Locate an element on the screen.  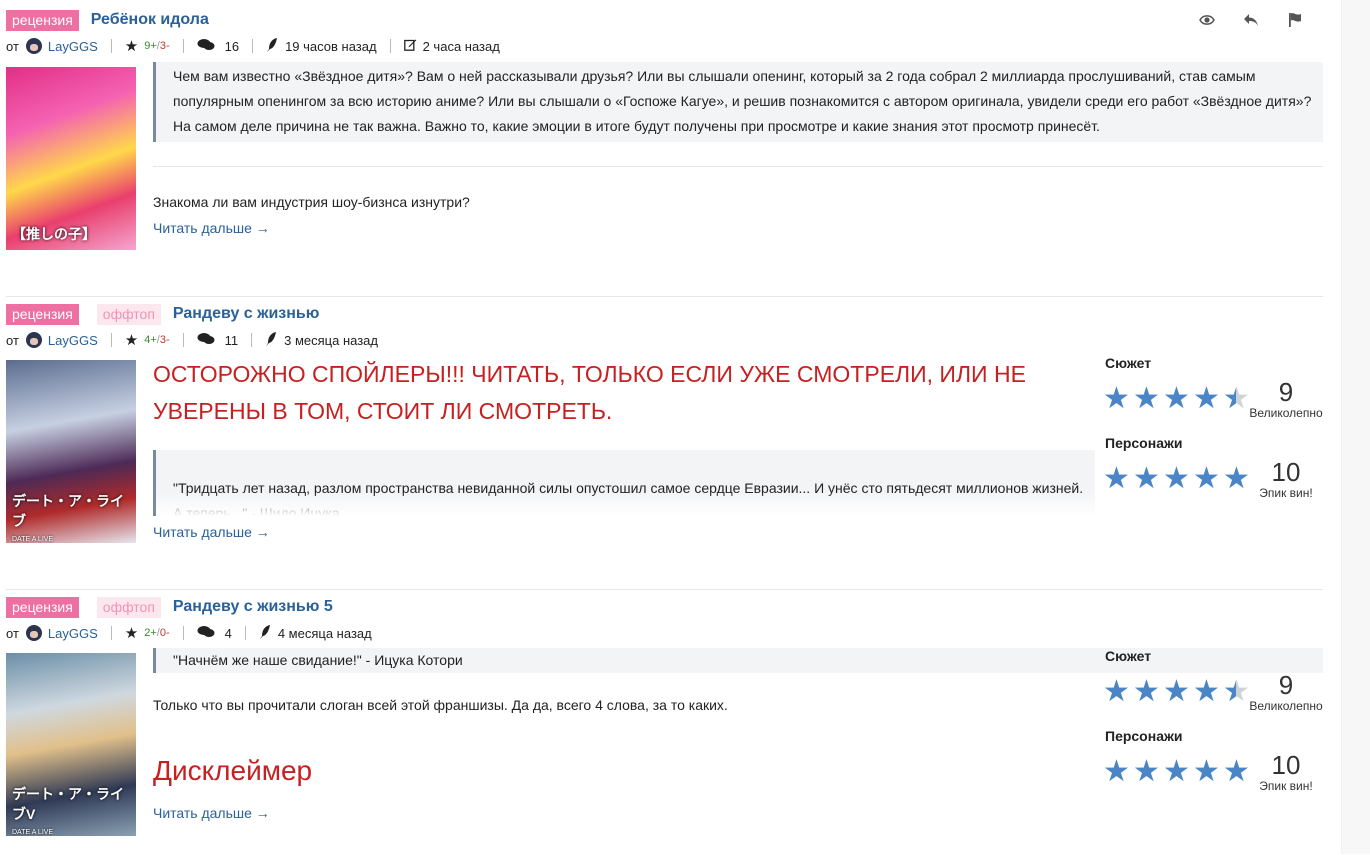
comments-count: 4 is located at coordinates (228, 633).